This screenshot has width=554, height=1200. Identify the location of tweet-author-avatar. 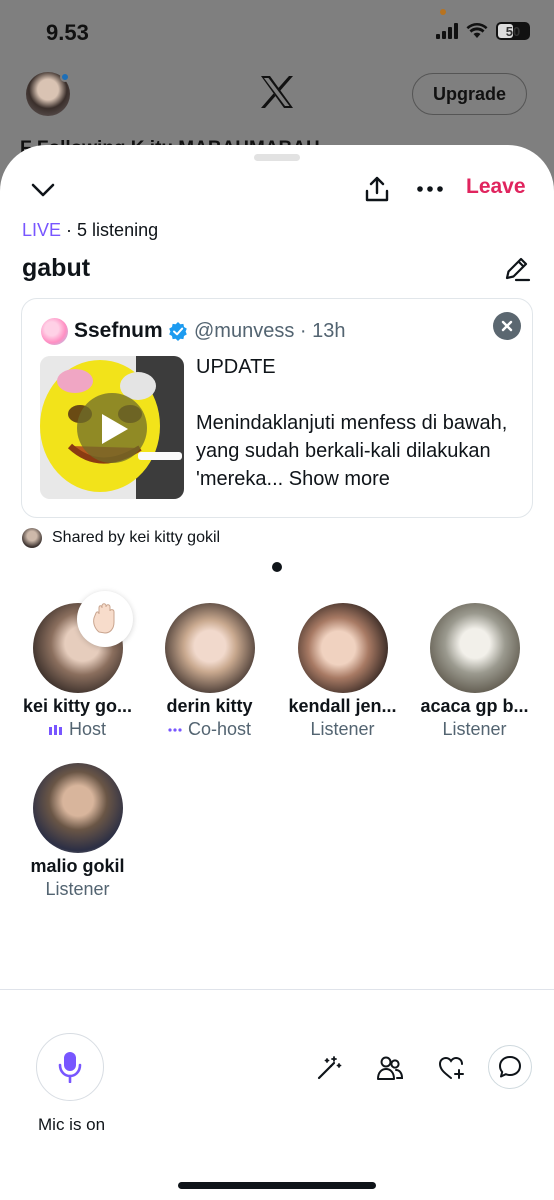
(54, 331).